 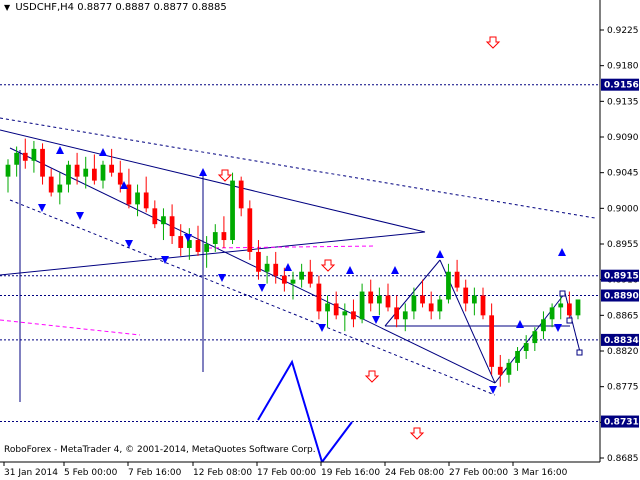 What do you see at coordinates (478, 473) in the screenshot?
I see `time-tick-label: 27 Feb 00:00` at bounding box center [478, 473].